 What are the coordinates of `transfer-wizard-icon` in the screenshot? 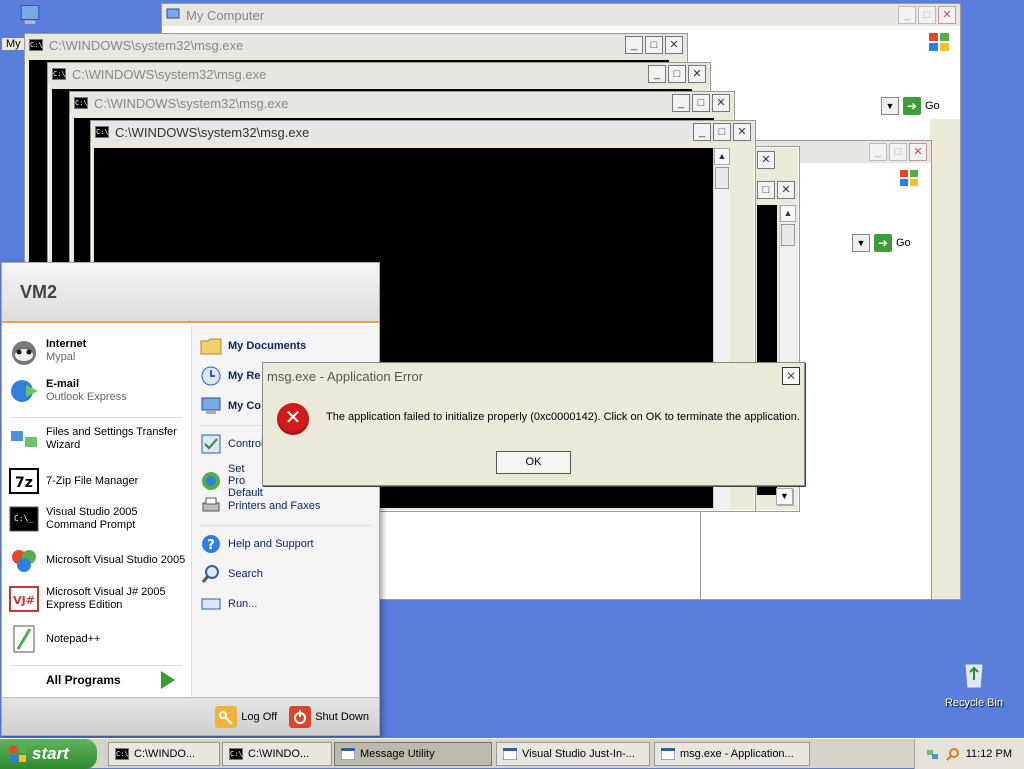 It's located at (24, 439).